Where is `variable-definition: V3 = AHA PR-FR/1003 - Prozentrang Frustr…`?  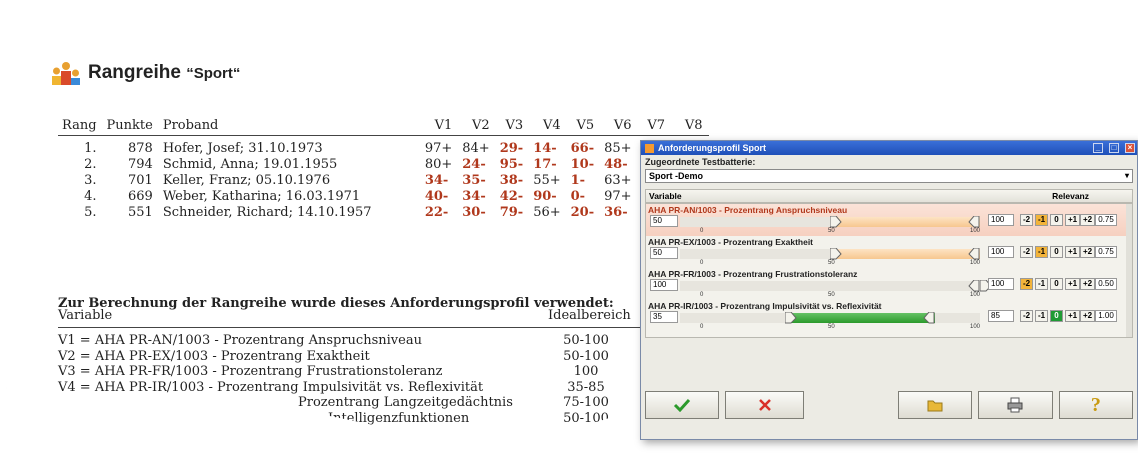
variable-definition: V3 = AHA PR-FR/1003 - Prozentrang Frustr… is located at coordinates (250, 371).